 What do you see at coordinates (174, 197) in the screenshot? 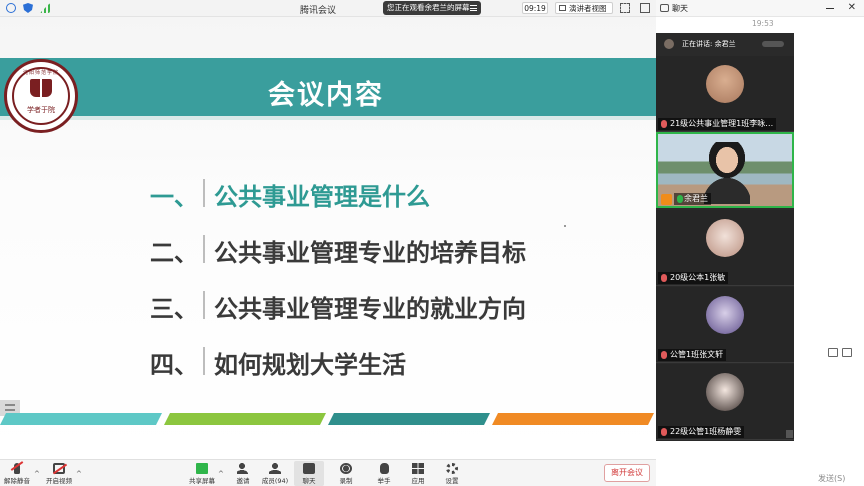
I see `agenda-number: 一、` at bounding box center [174, 197].